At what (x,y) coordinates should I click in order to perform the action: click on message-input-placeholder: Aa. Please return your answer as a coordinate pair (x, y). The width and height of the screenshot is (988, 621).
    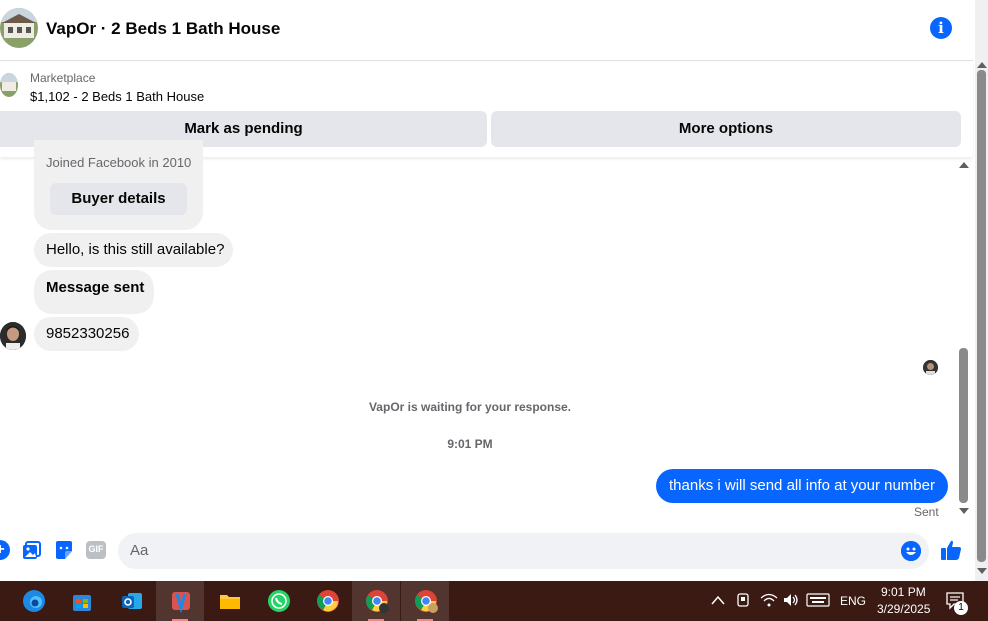
    Looking at the image, I should click on (139, 550).